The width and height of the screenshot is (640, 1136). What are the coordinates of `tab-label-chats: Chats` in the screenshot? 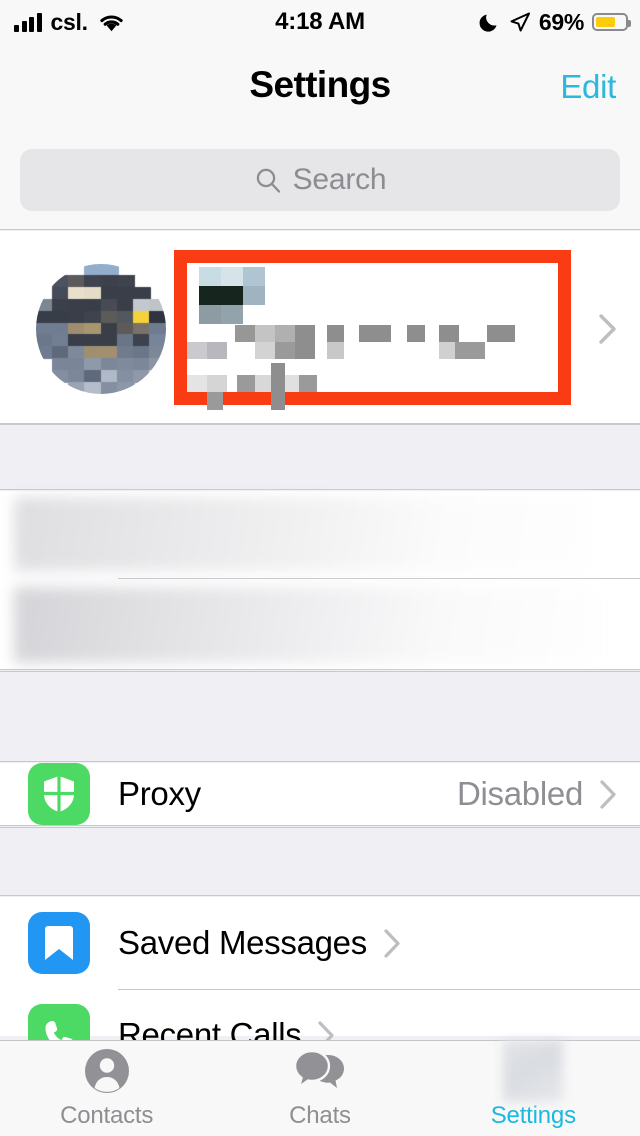 It's located at (320, 1115).